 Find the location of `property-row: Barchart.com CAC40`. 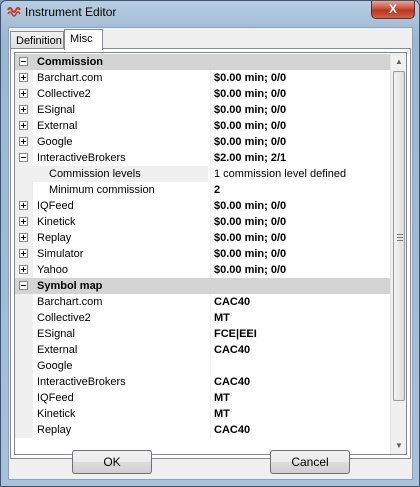

property-row: Barchart.com CAC40 is located at coordinates (203, 302).